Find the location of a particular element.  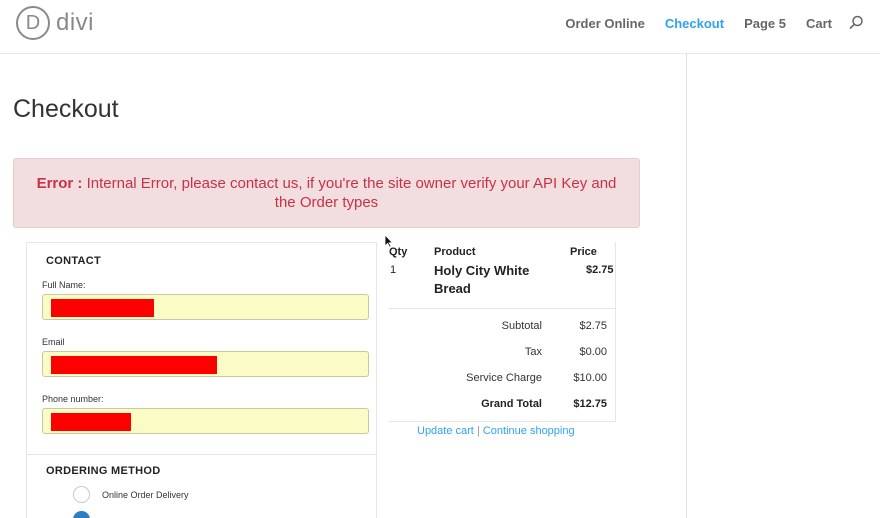

continue-shopping-link: Continue shopping is located at coordinates (529, 431).